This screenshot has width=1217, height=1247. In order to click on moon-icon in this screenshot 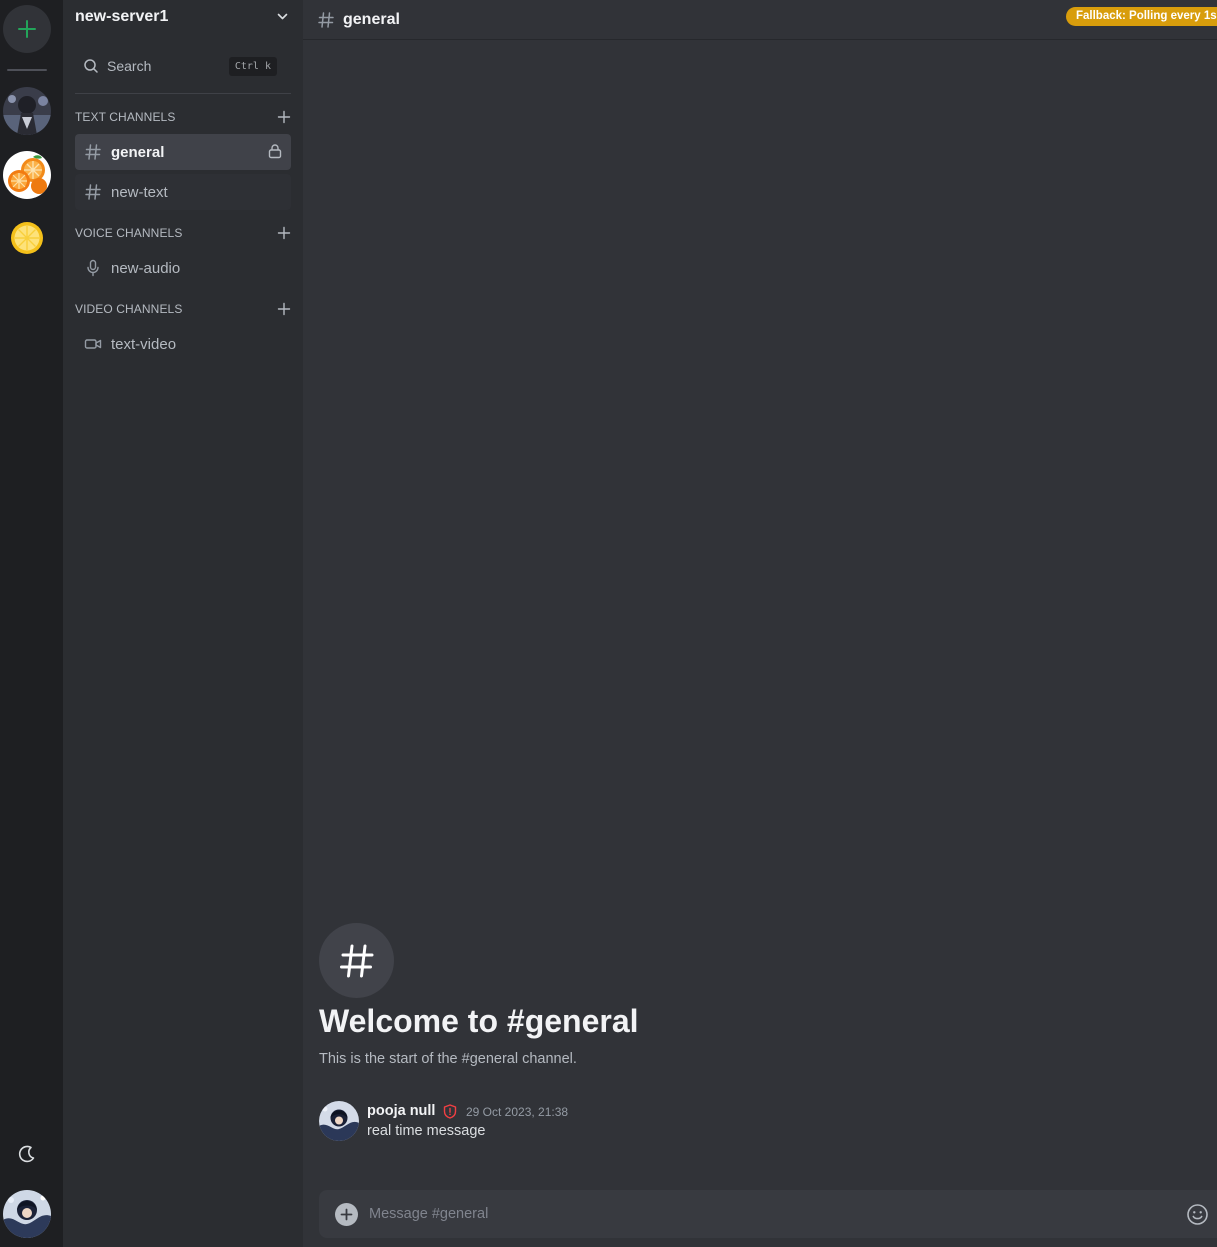, I will do `click(27, 1154)`.